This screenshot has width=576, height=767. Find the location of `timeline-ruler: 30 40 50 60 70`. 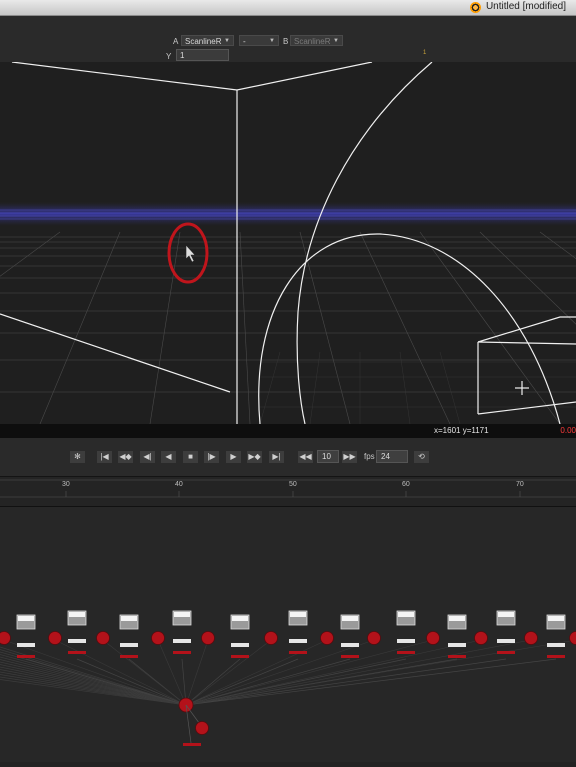

timeline-ruler: 30 40 50 60 70 is located at coordinates (288, 491).